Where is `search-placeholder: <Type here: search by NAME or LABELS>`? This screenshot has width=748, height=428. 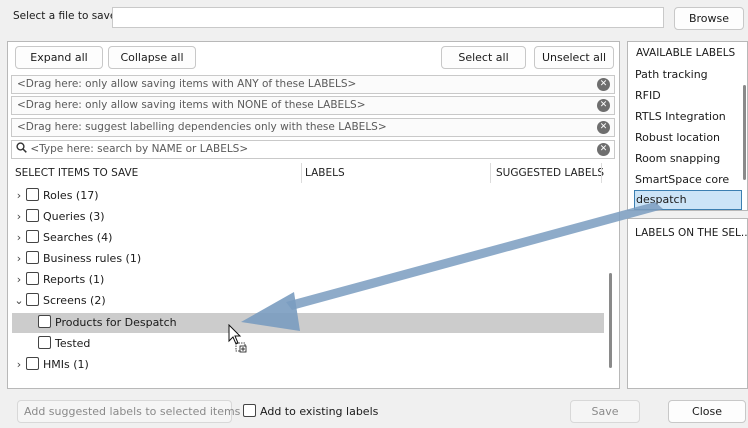
search-placeholder: <Type here: search by NAME or LABELS> is located at coordinates (139, 149).